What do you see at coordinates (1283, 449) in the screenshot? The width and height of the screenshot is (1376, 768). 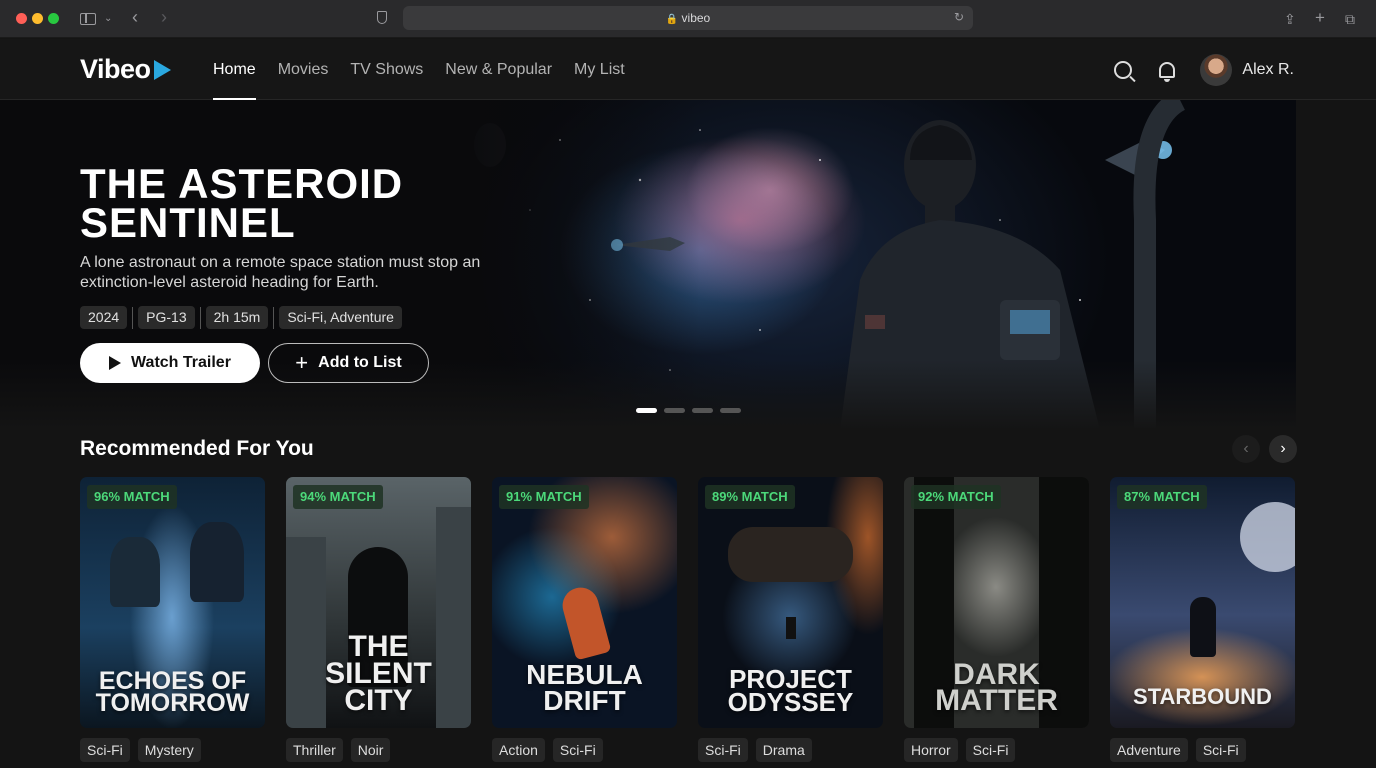 I see `carousel-next-button: ›` at bounding box center [1283, 449].